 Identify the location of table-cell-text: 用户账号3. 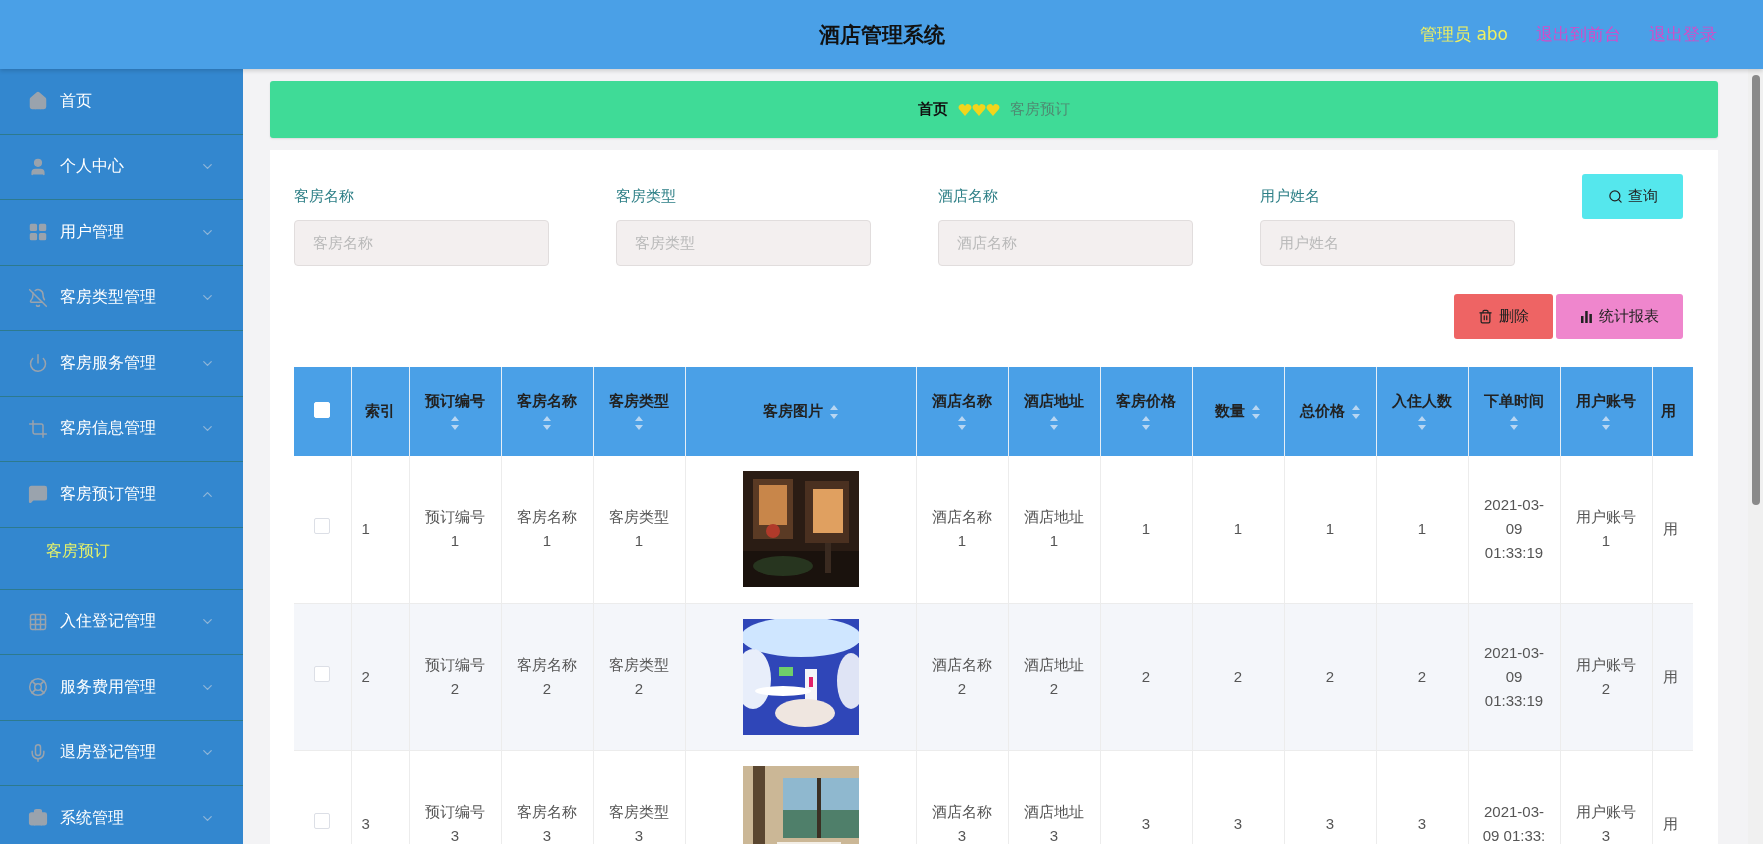
(1606, 822).